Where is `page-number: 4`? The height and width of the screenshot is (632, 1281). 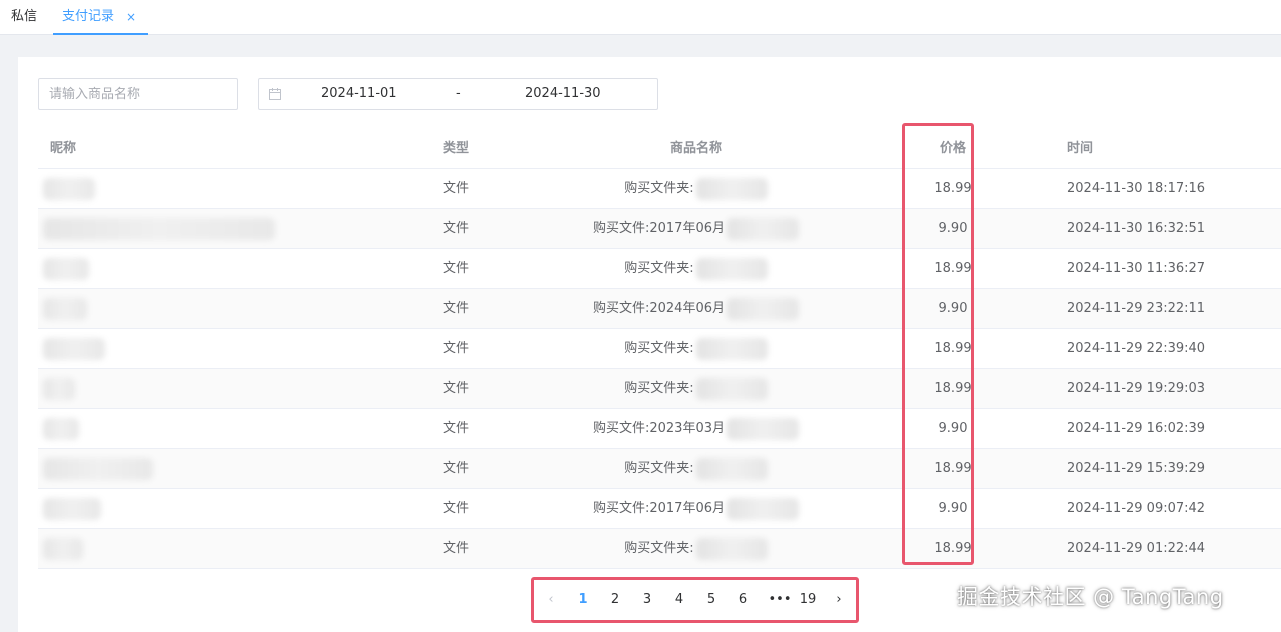 page-number: 4 is located at coordinates (679, 600).